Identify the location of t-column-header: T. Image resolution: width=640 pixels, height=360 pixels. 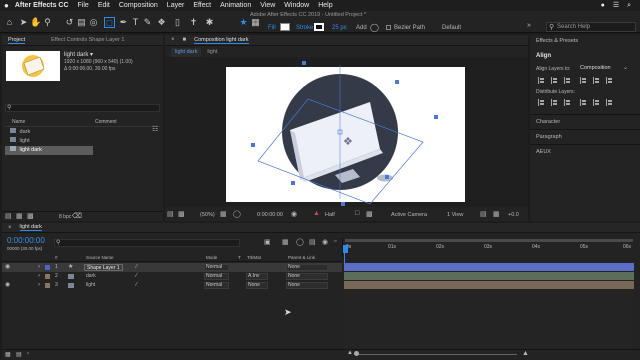
(239, 257).